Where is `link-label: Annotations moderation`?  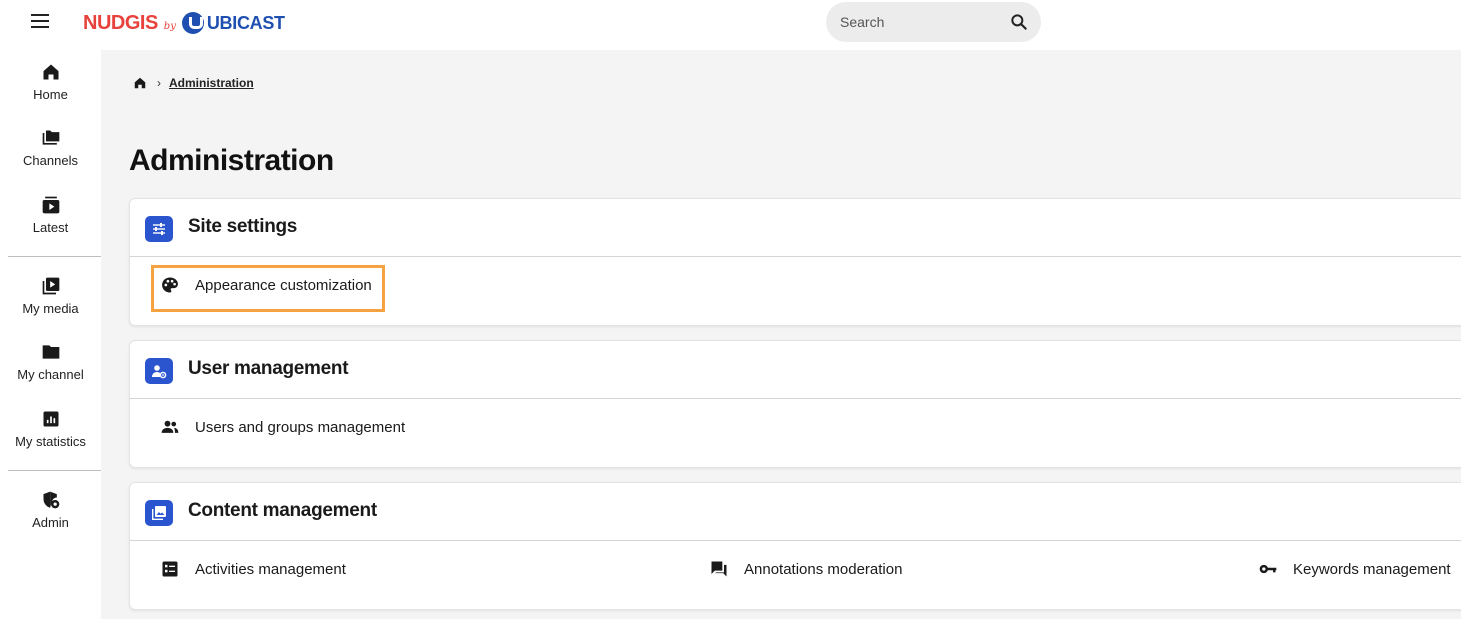 link-label: Annotations moderation is located at coordinates (823, 569).